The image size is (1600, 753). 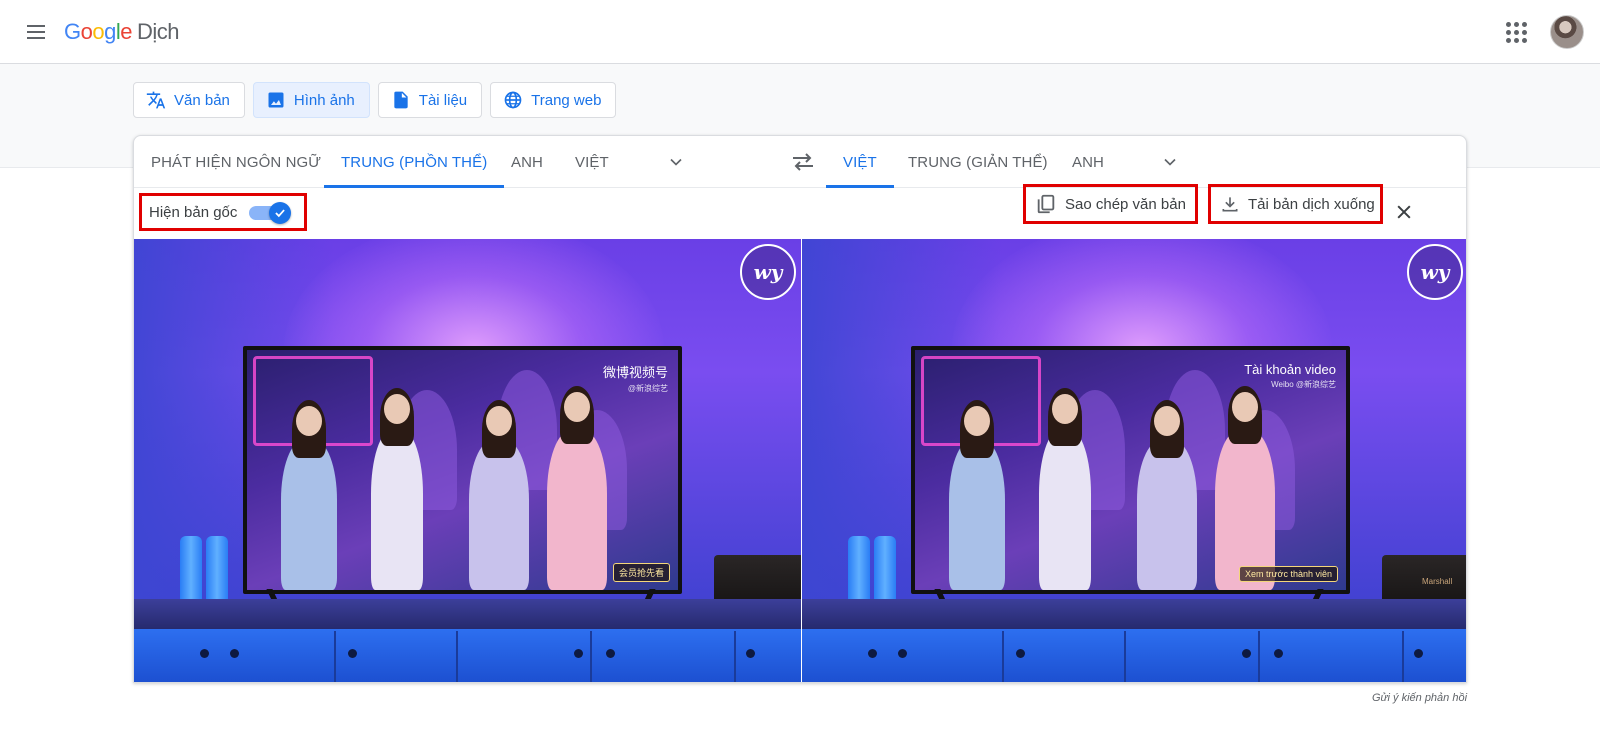 I want to click on image-watermark: 微博视频号 @新浪综艺, so click(x=635, y=378).